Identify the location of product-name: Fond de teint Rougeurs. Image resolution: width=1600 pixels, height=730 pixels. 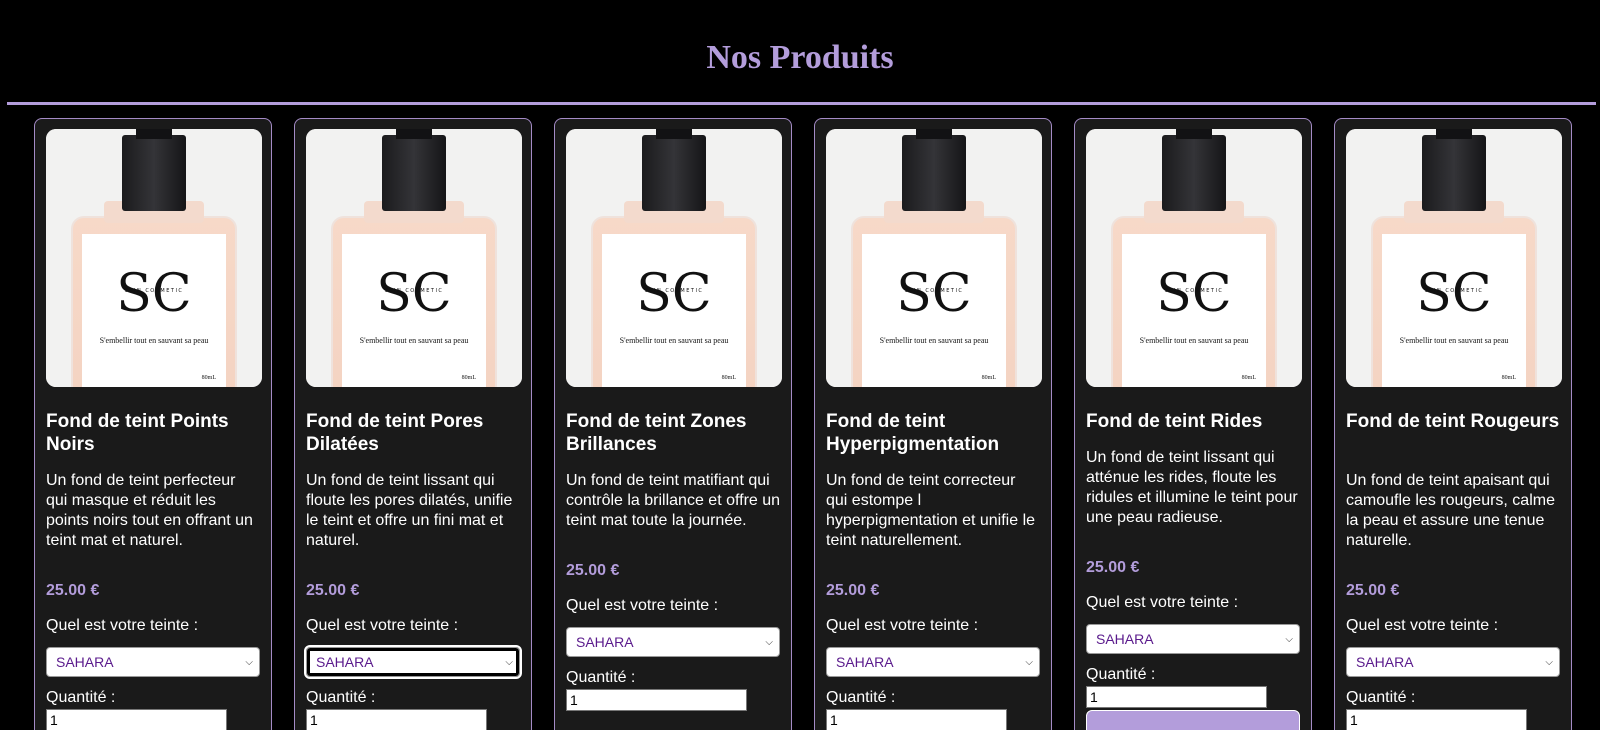
(1453, 421).